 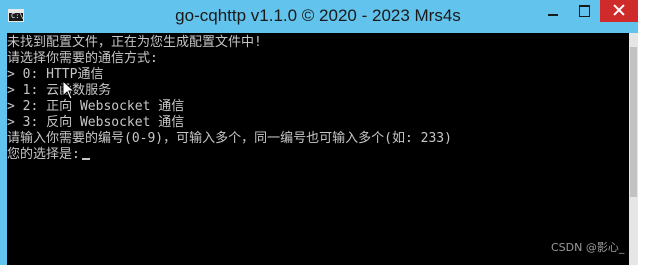 I want to click on console-line: > 1: 云函数服务, so click(x=59, y=90).